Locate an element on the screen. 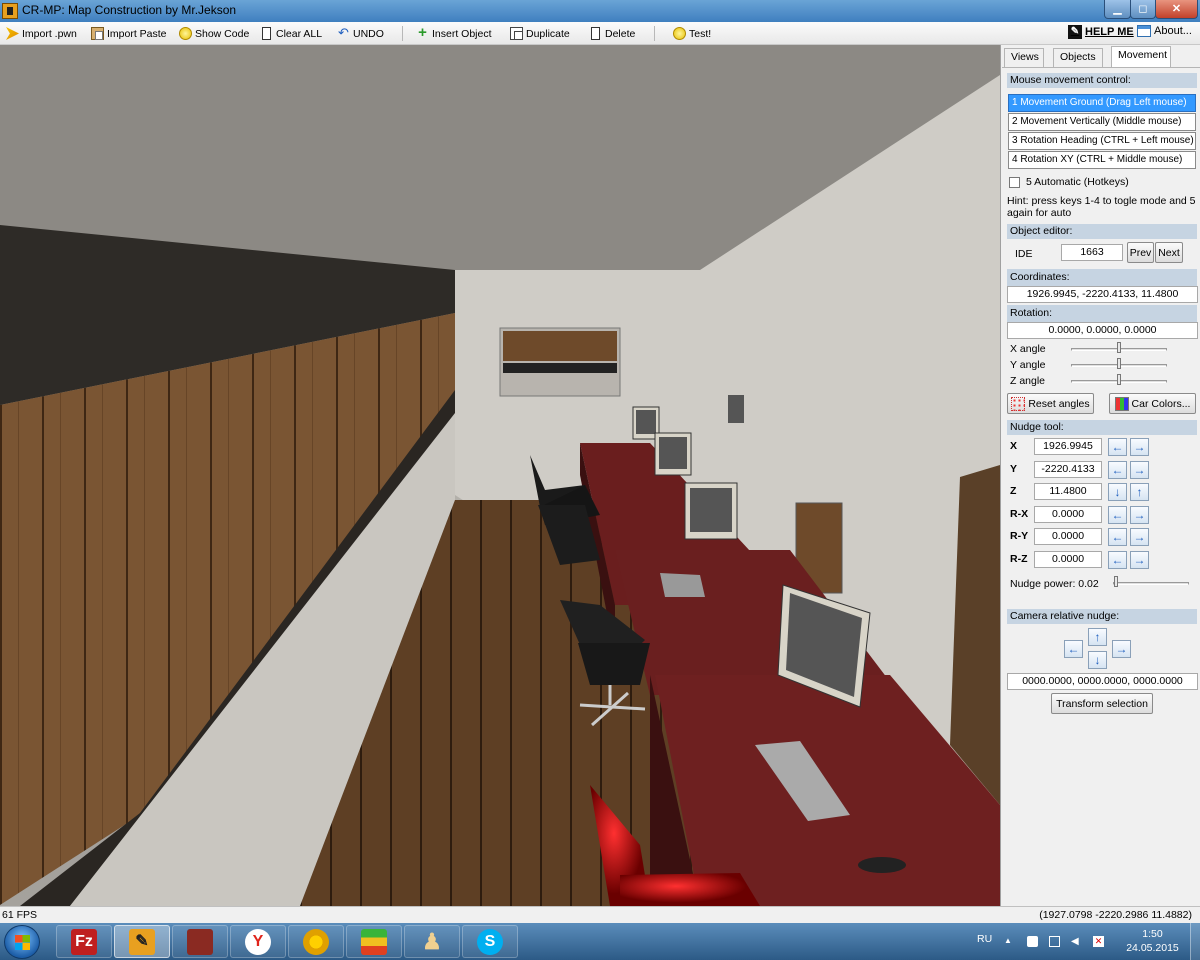 The image size is (1200, 960). rotation-field: 0.0000, 0.0000, 0.0000 is located at coordinates (1102, 330).